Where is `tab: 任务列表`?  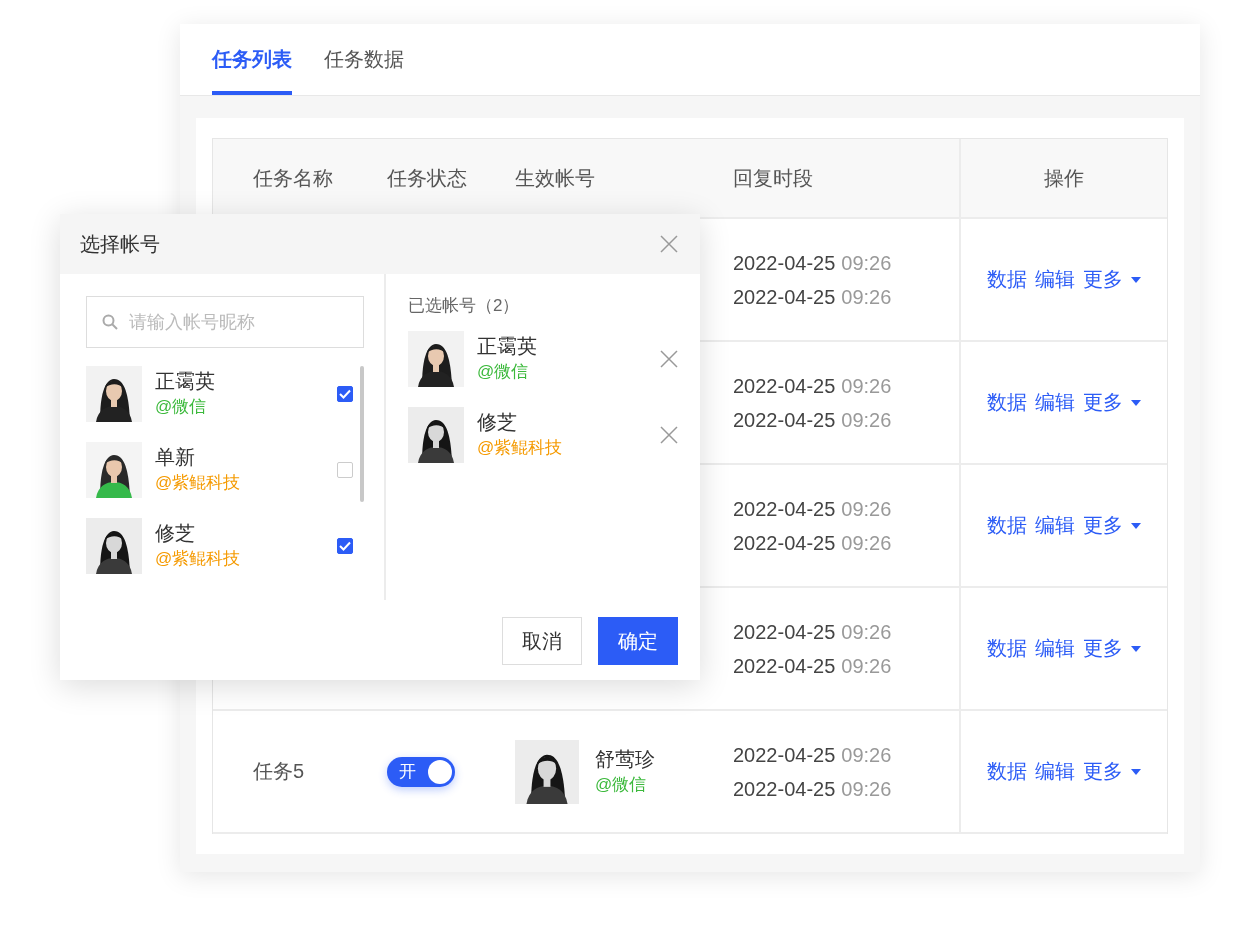
tab: 任务列表 is located at coordinates (252, 59).